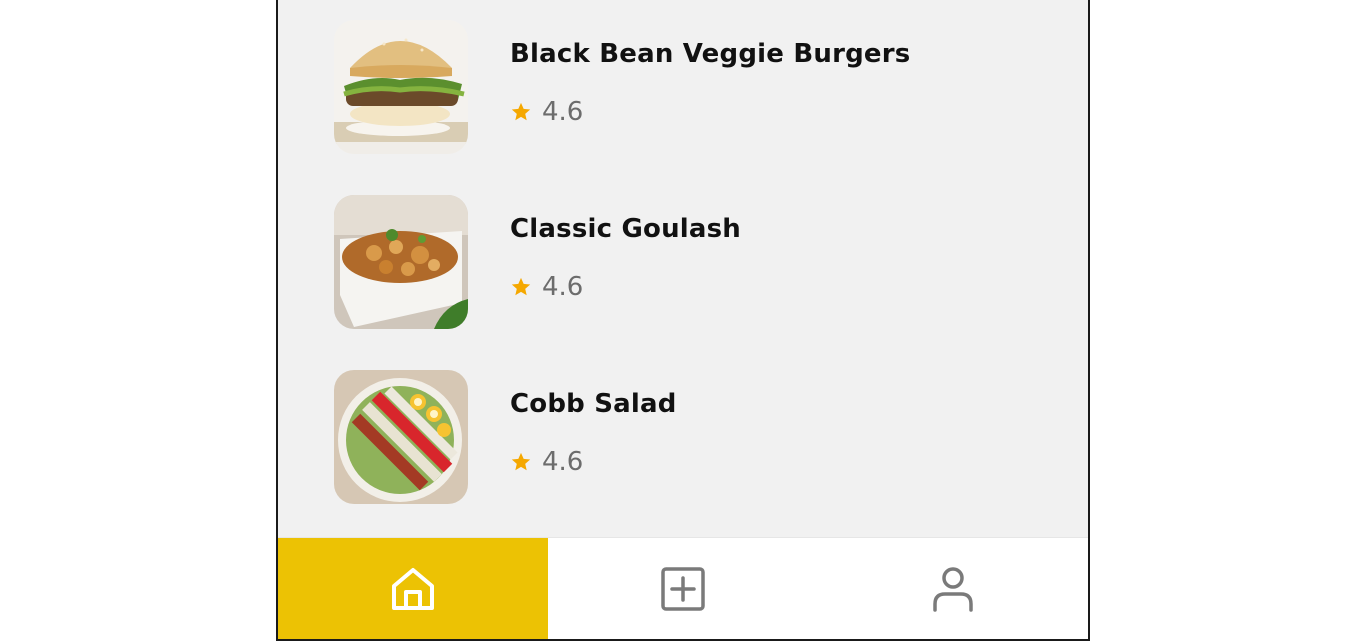  I want to click on nav-add-button, so click(683, 588).